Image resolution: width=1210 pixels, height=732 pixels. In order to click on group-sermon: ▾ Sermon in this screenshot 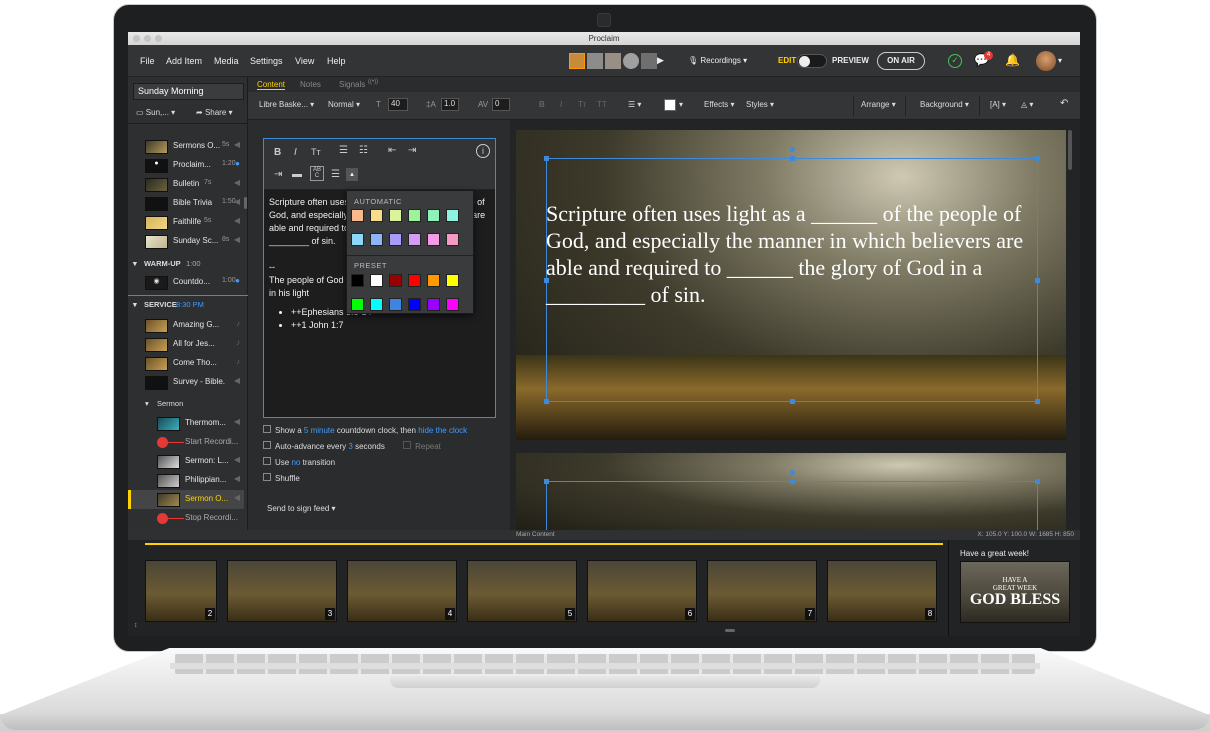, I will do `click(186, 404)`.